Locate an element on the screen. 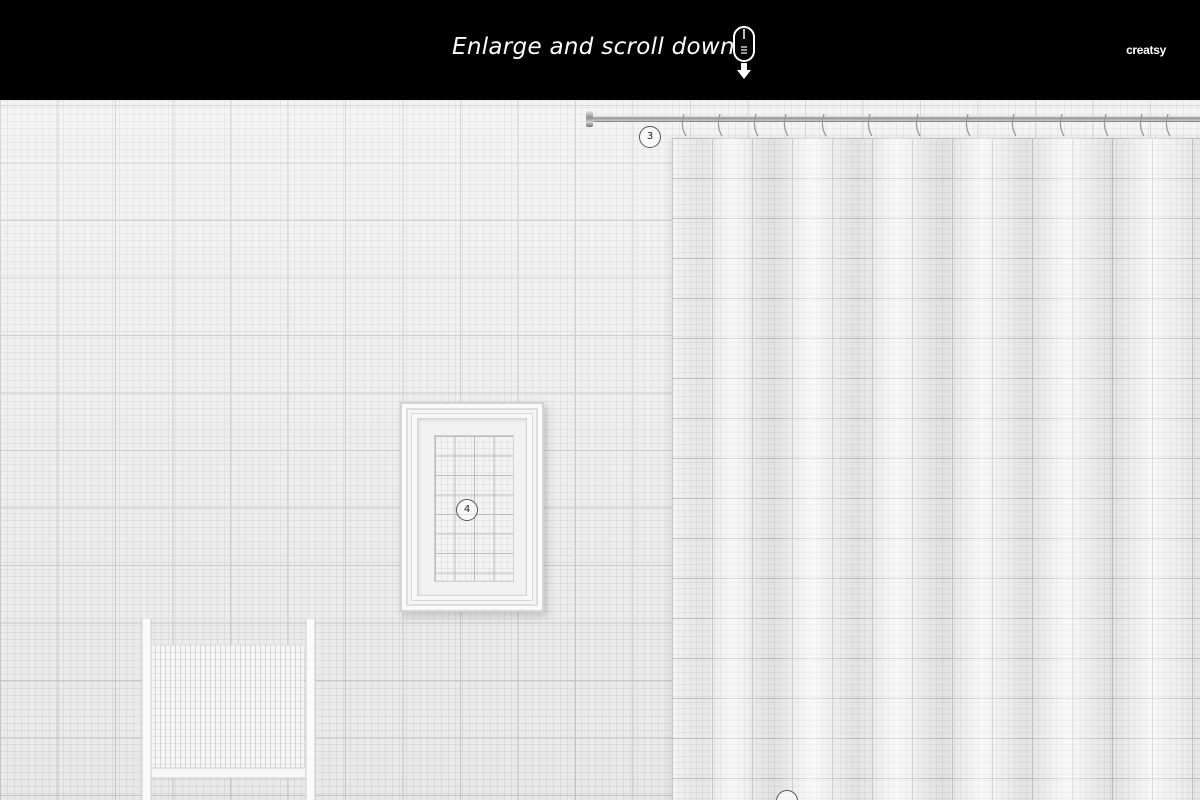  instruction-text: Enlarge and scroll down is located at coordinates (593, 47).